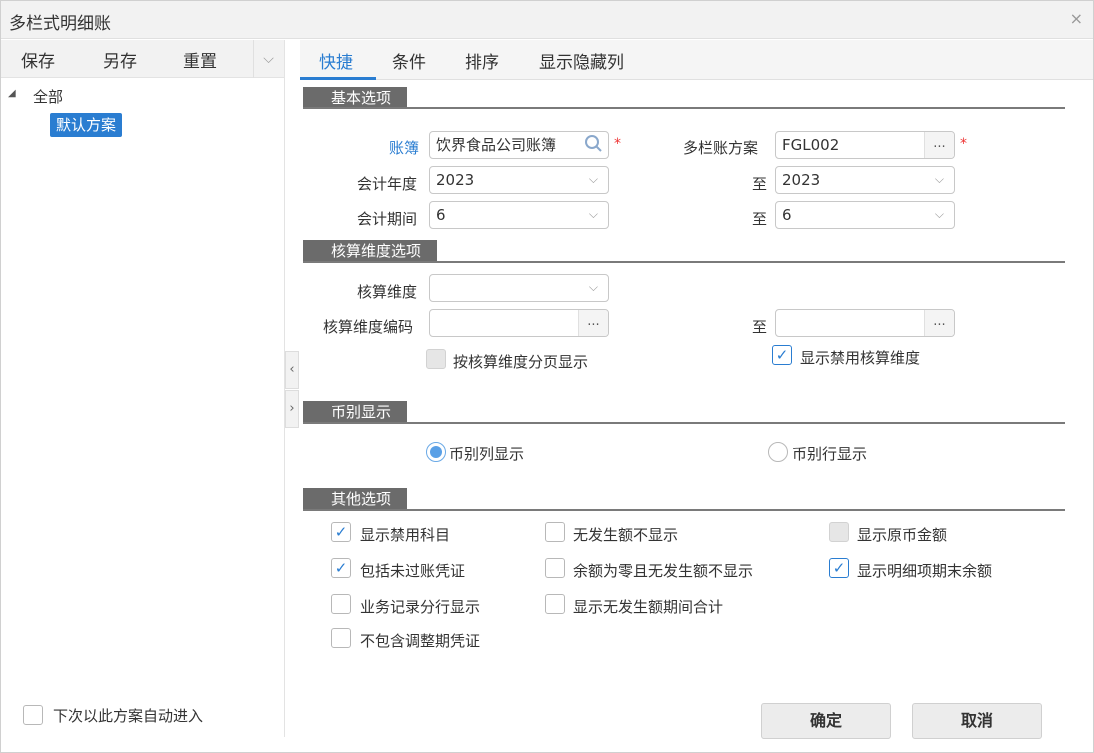  Describe the element at coordinates (60, 24) in the screenshot. I see `window-title: 多栏式明细账` at that location.